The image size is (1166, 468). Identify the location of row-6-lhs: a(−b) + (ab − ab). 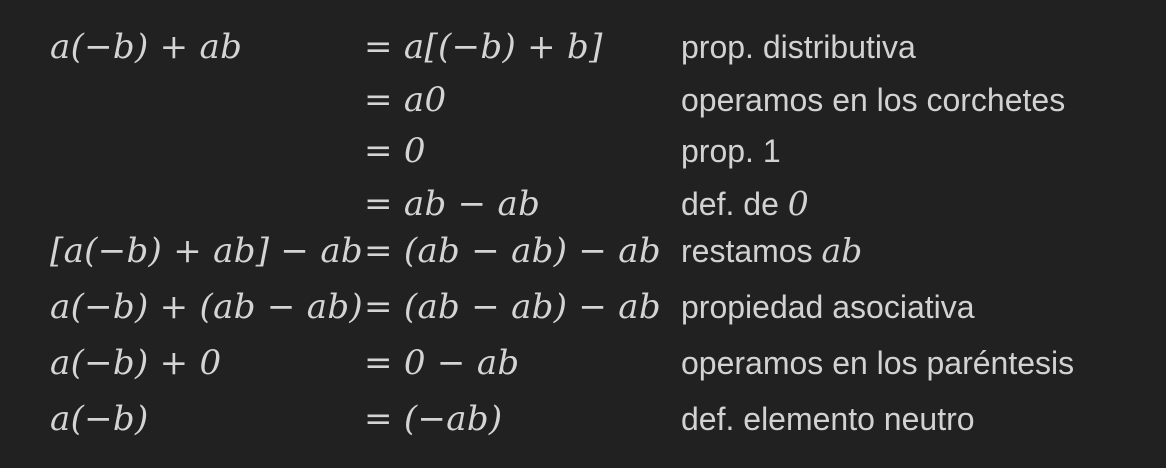
(206, 307).